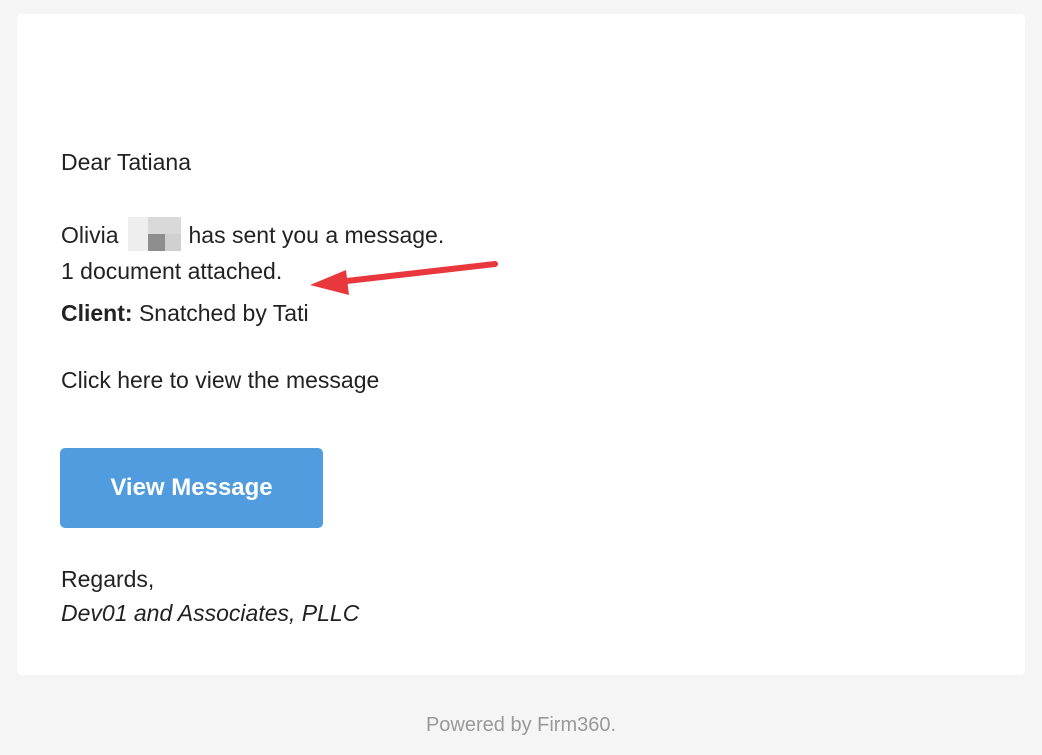 The image size is (1042, 755). I want to click on firm-name: Dev01 and Associates, PLLC, so click(210, 613).